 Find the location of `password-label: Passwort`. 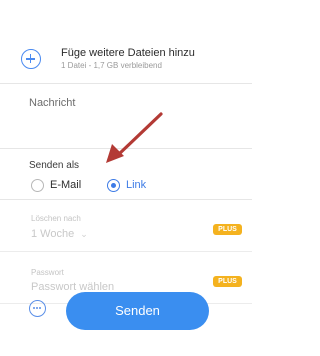

password-label: Passwort is located at coordinates (47, 272).